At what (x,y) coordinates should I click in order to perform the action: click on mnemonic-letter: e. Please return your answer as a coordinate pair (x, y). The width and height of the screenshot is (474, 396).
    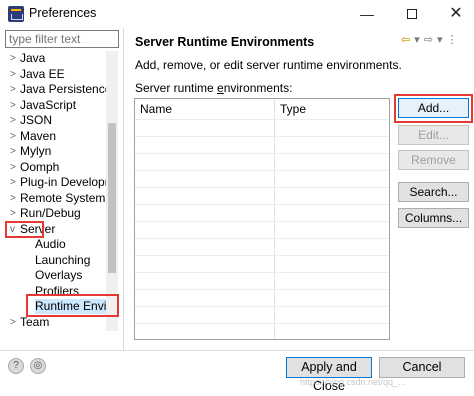
    Looking at the image, I should click on (220, 88).